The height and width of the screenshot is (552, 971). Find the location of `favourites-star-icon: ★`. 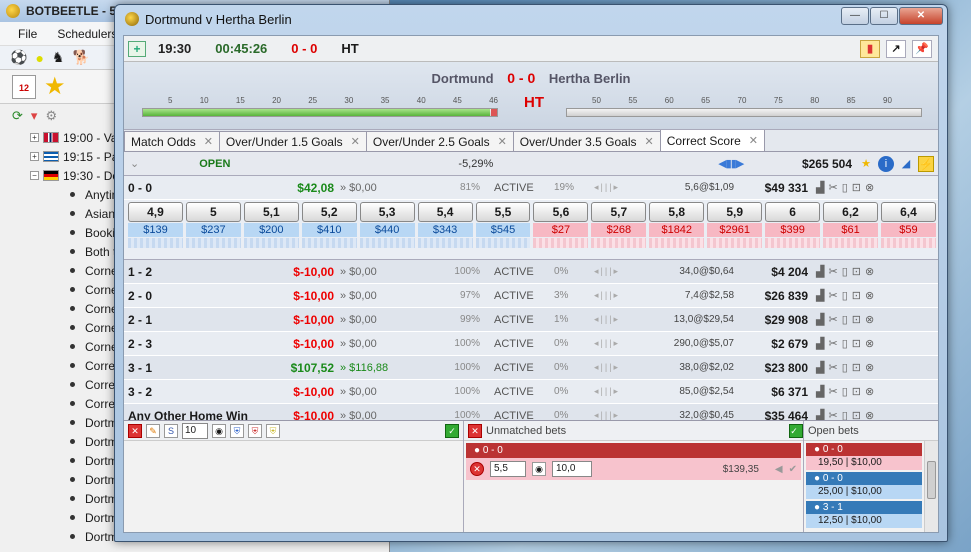

favourites-star-icon: ★ is located at coordinates (55, 86).